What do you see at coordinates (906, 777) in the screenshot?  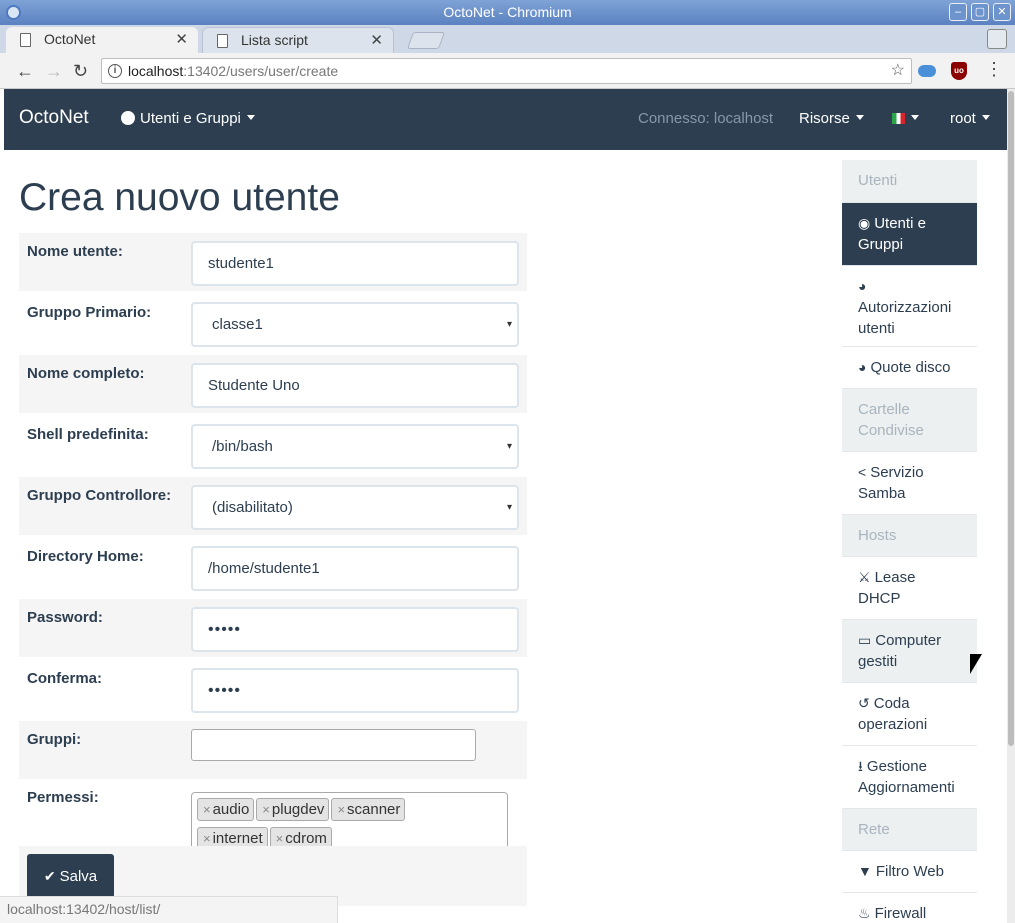 I see `sidebar-item-label: Gestione Aggiornamenti` at bounding box center [906, 777].